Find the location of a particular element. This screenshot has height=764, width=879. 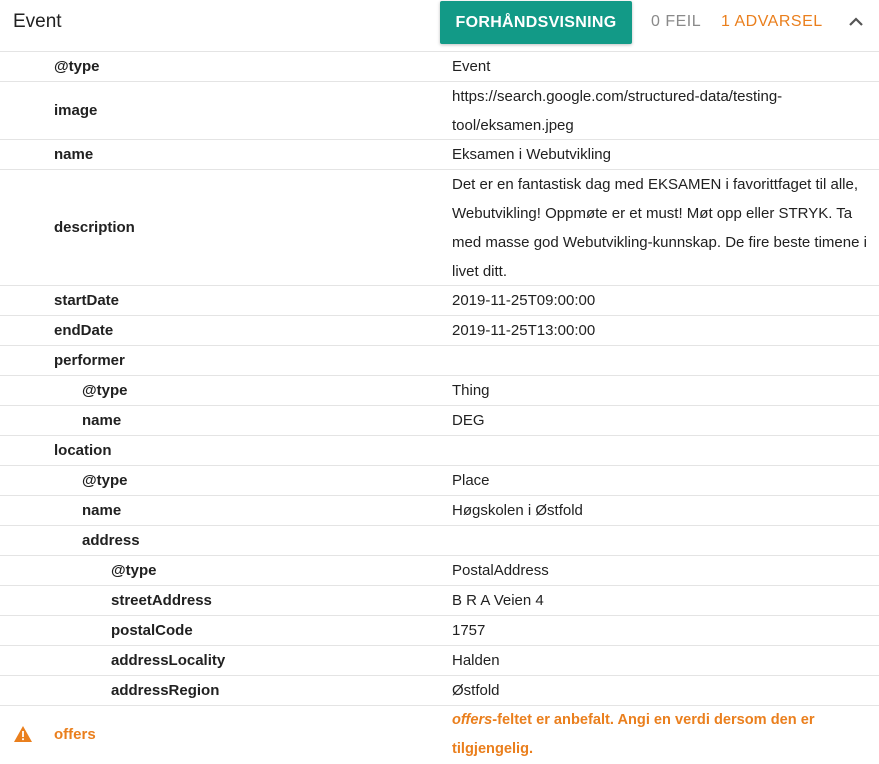

property-key: performer is located at coordinates (89, 360).